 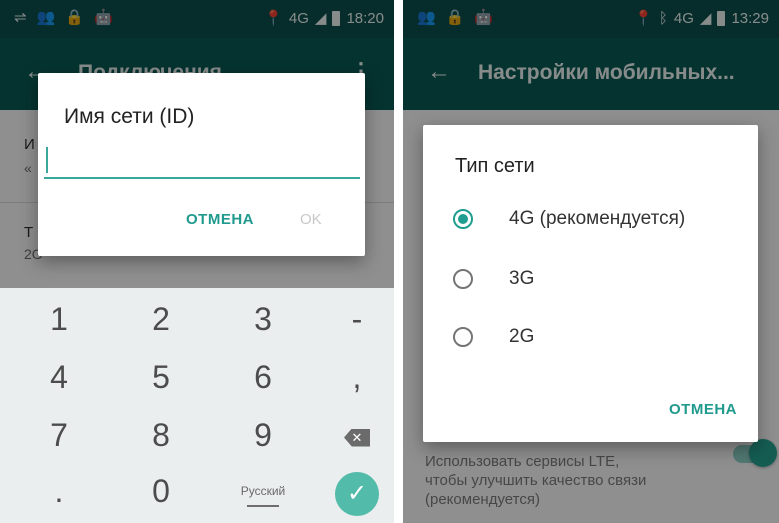 I want to click on option-label: 2G, so click(x=522, y=336).